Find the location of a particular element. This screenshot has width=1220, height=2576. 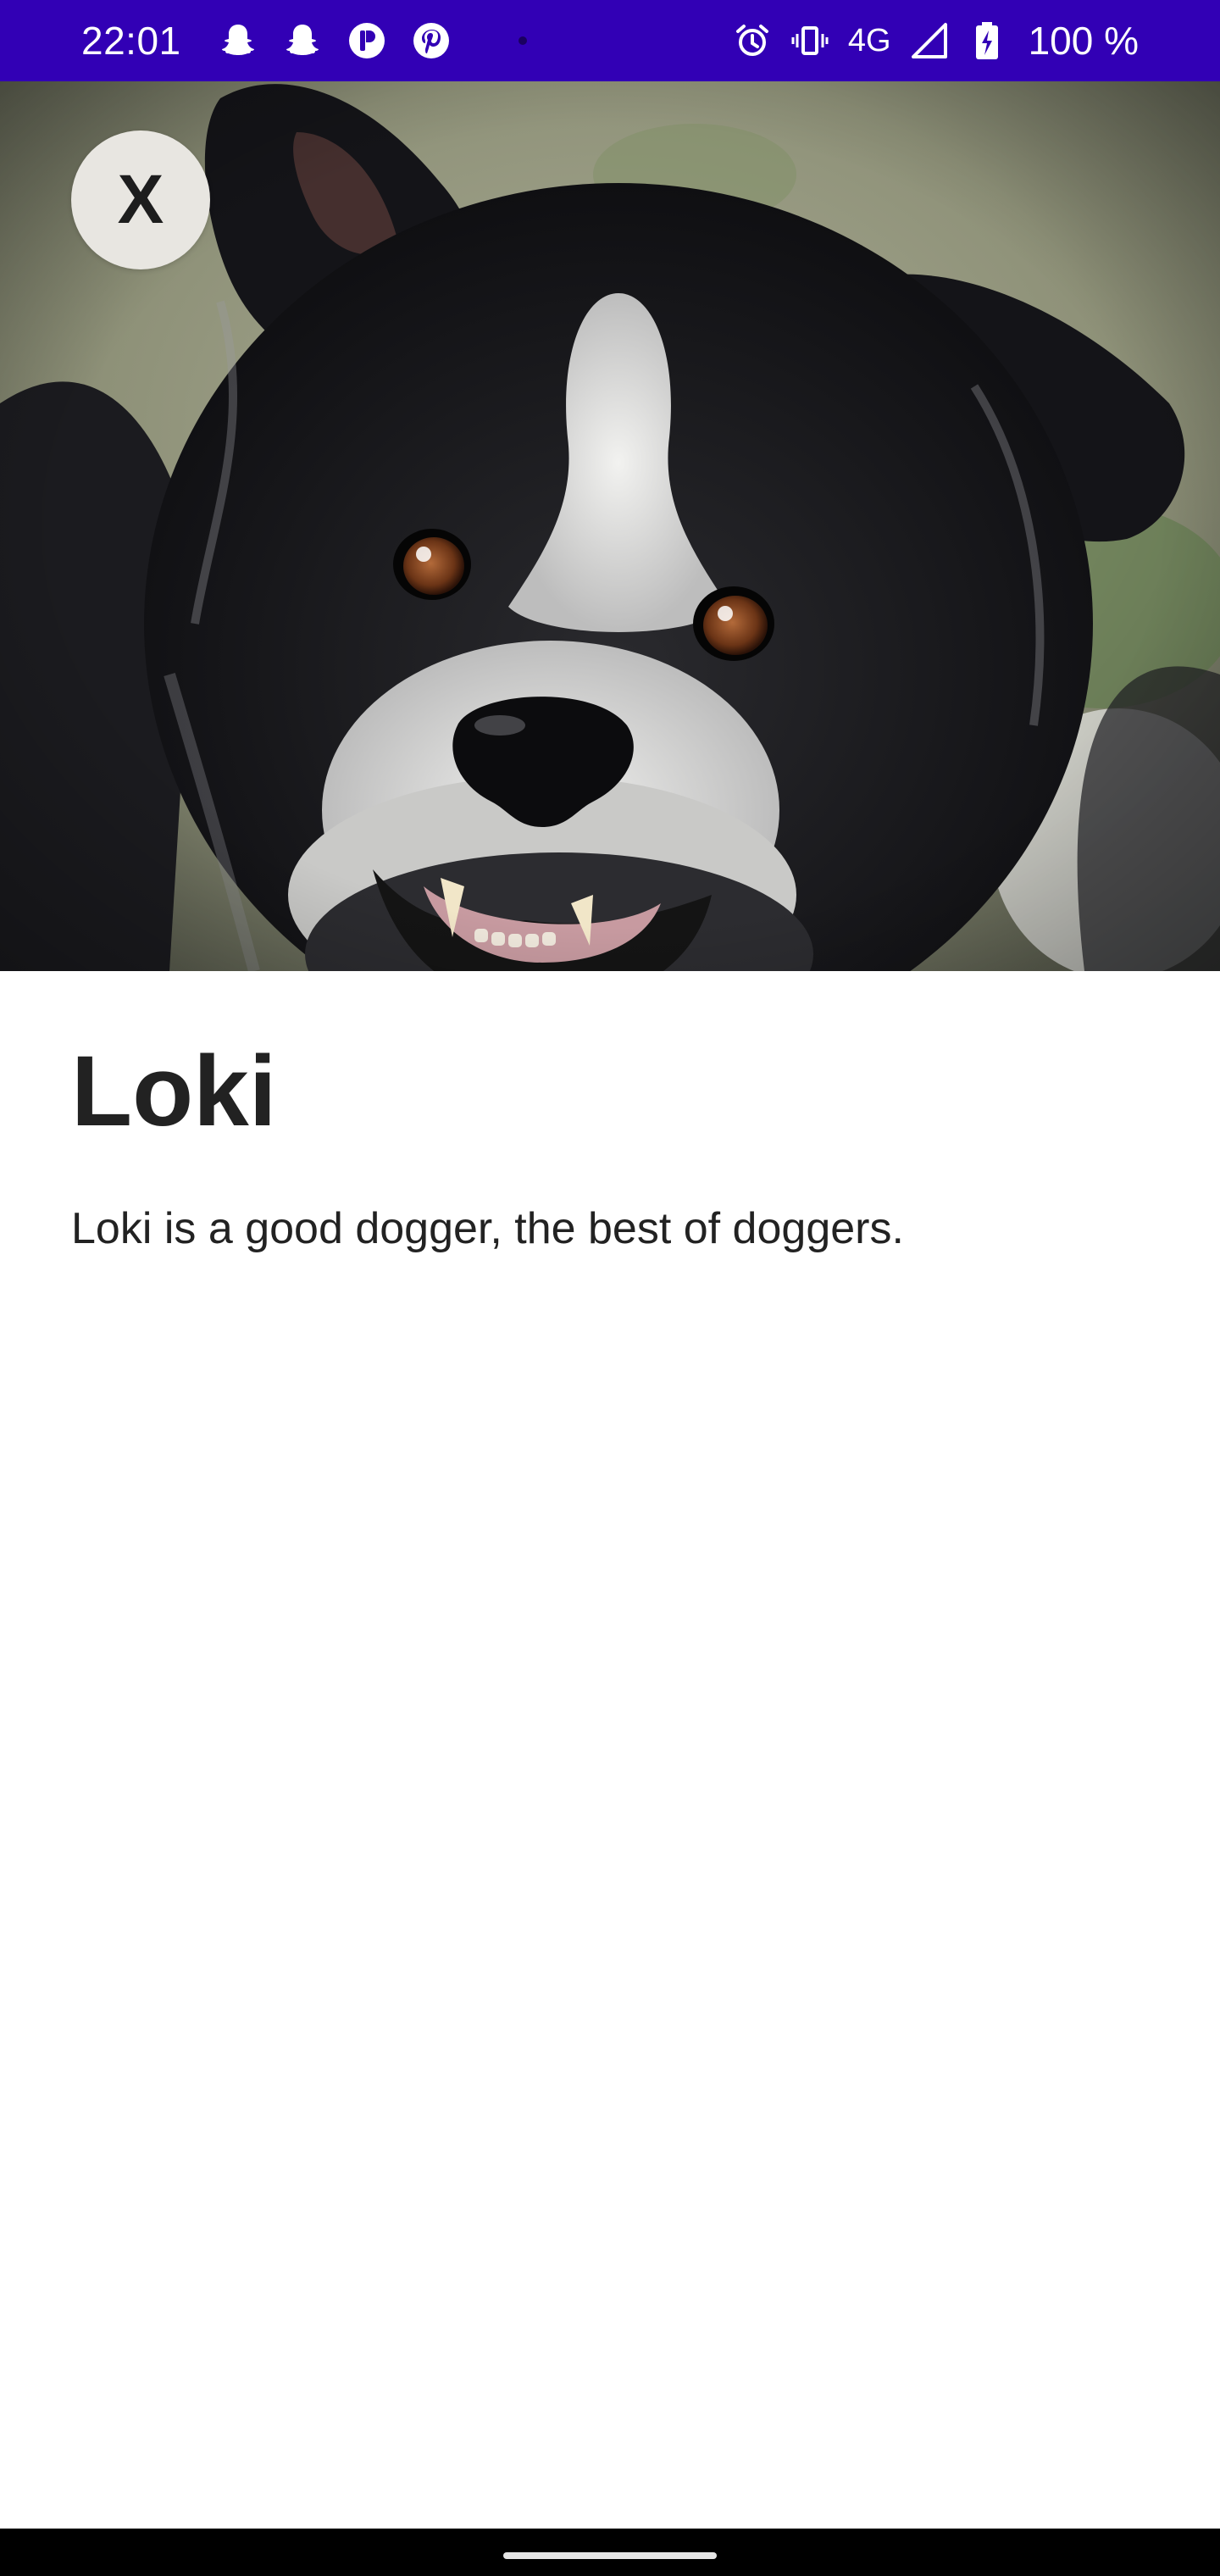

signal-icon is located at coordinates (929, 40).